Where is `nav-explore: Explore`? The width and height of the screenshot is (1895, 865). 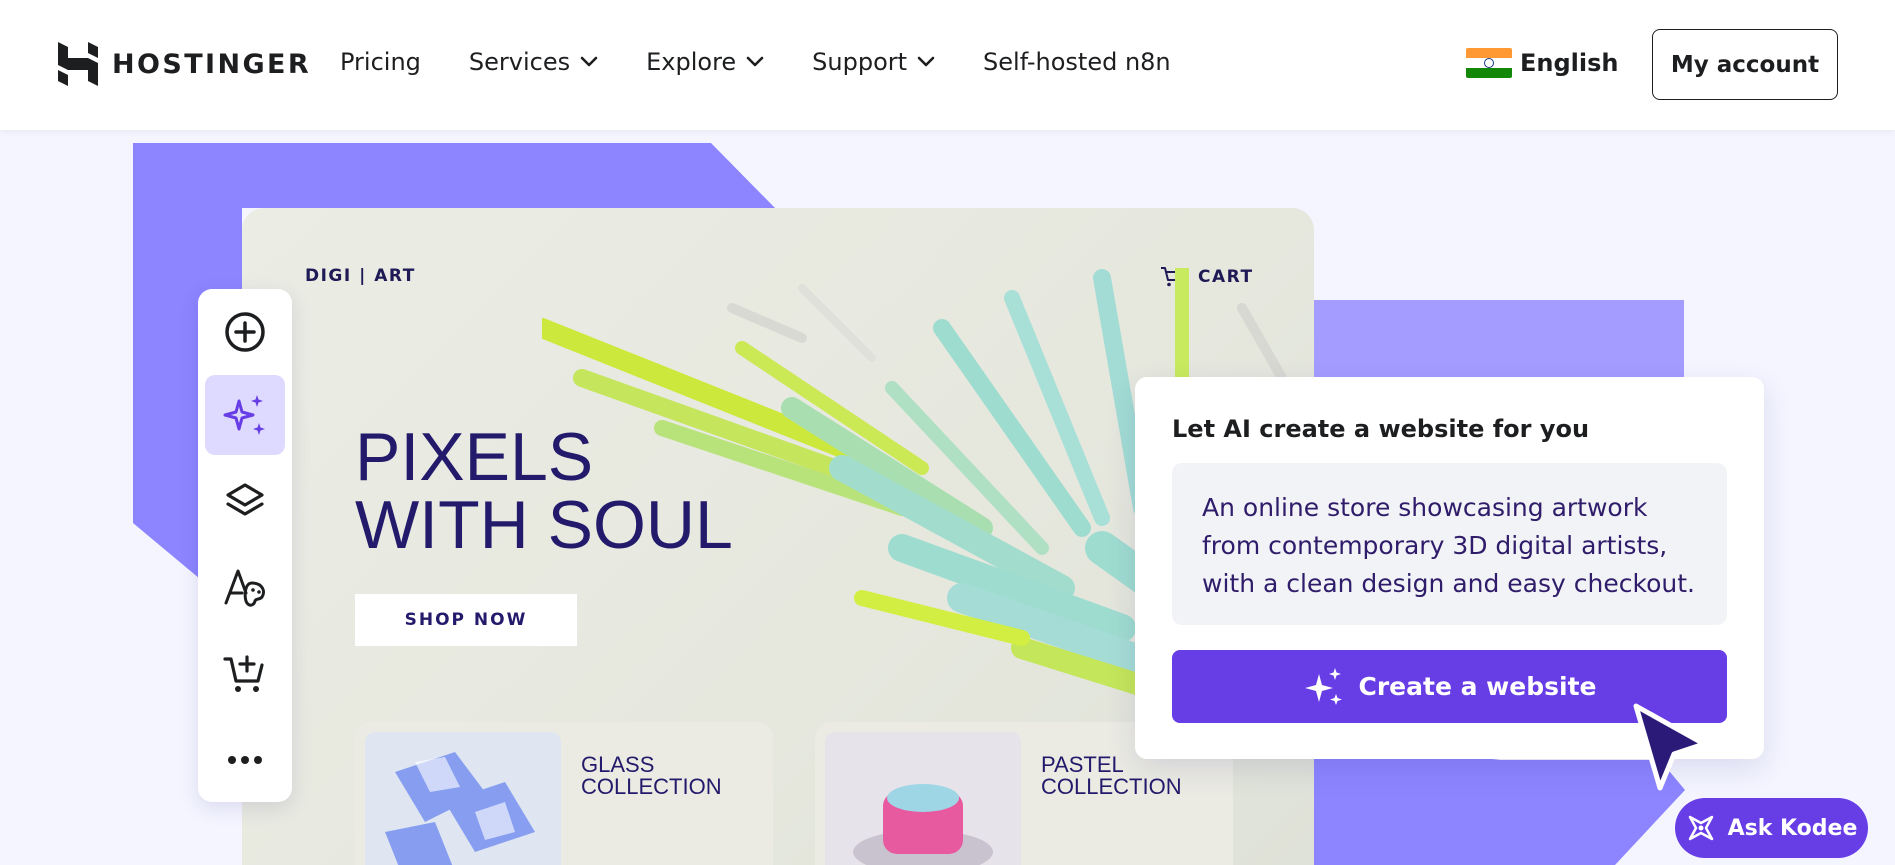
nav-explore: Explore is located at coordinates (705, 62).